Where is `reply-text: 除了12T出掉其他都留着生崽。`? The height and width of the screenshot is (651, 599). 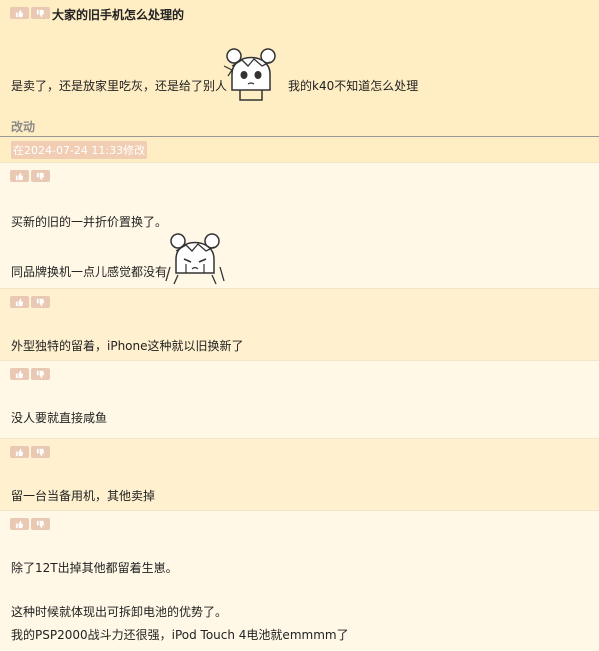
reply-text: 除了12T出掉其他都留着生崽。 is located at coordinates (94, 568).